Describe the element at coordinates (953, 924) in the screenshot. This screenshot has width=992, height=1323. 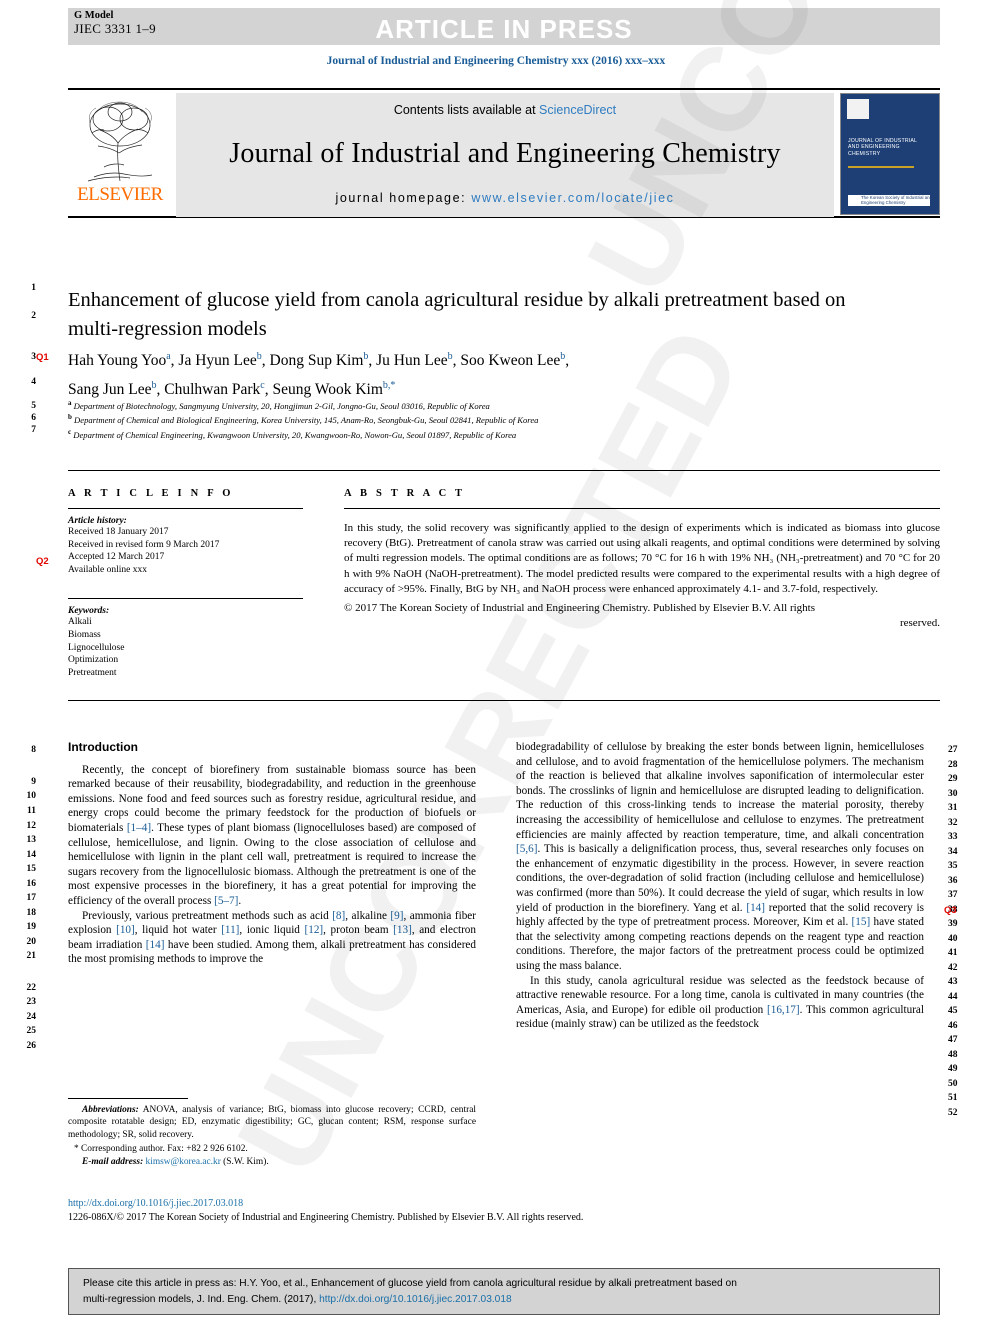
I see `line-number: 39` at that location.